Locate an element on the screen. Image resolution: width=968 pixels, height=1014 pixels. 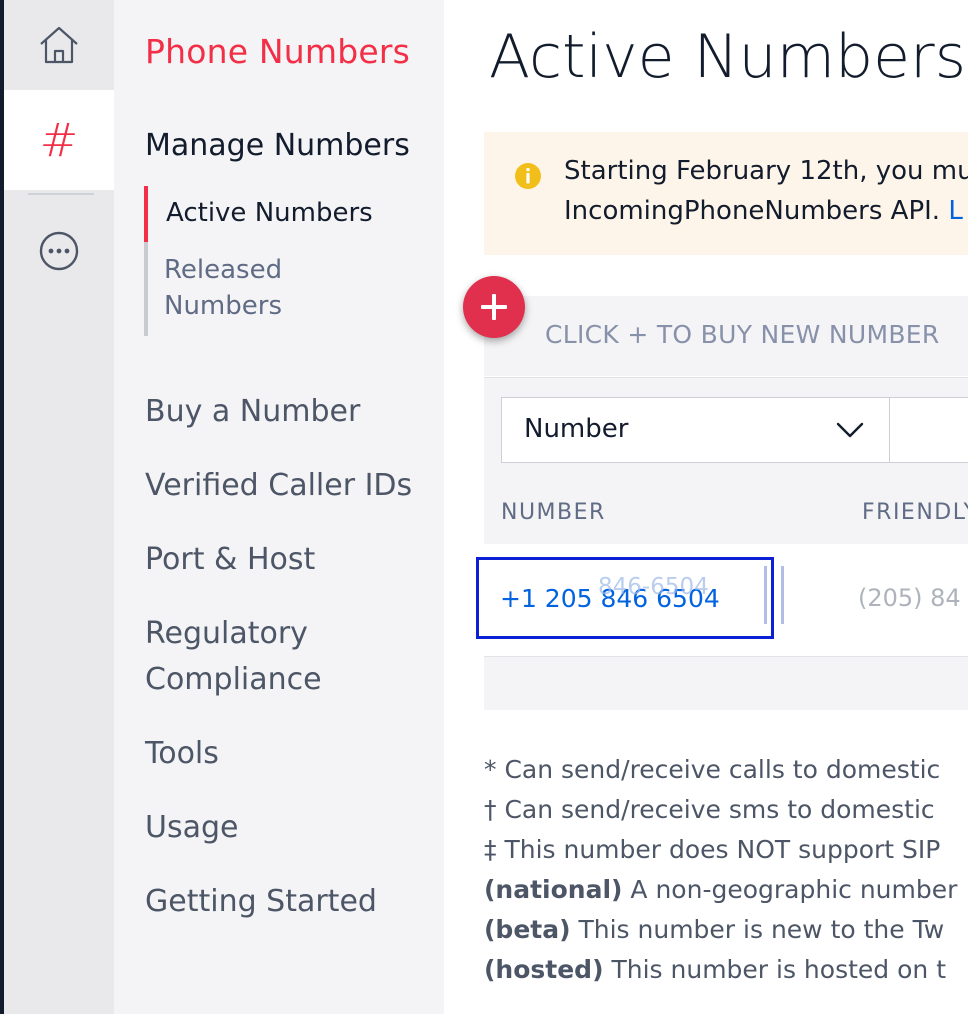
nav-link-getting-started: Getting Started is located at coordinates (261, 902).